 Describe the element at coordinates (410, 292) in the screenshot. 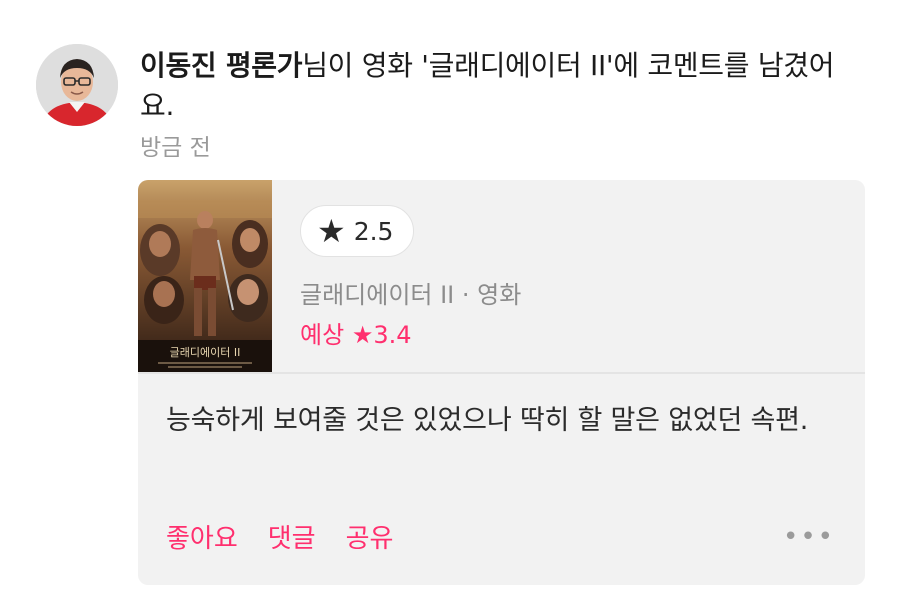

I see `movie-meta: 글래디에이터 II · 영화` at that location.